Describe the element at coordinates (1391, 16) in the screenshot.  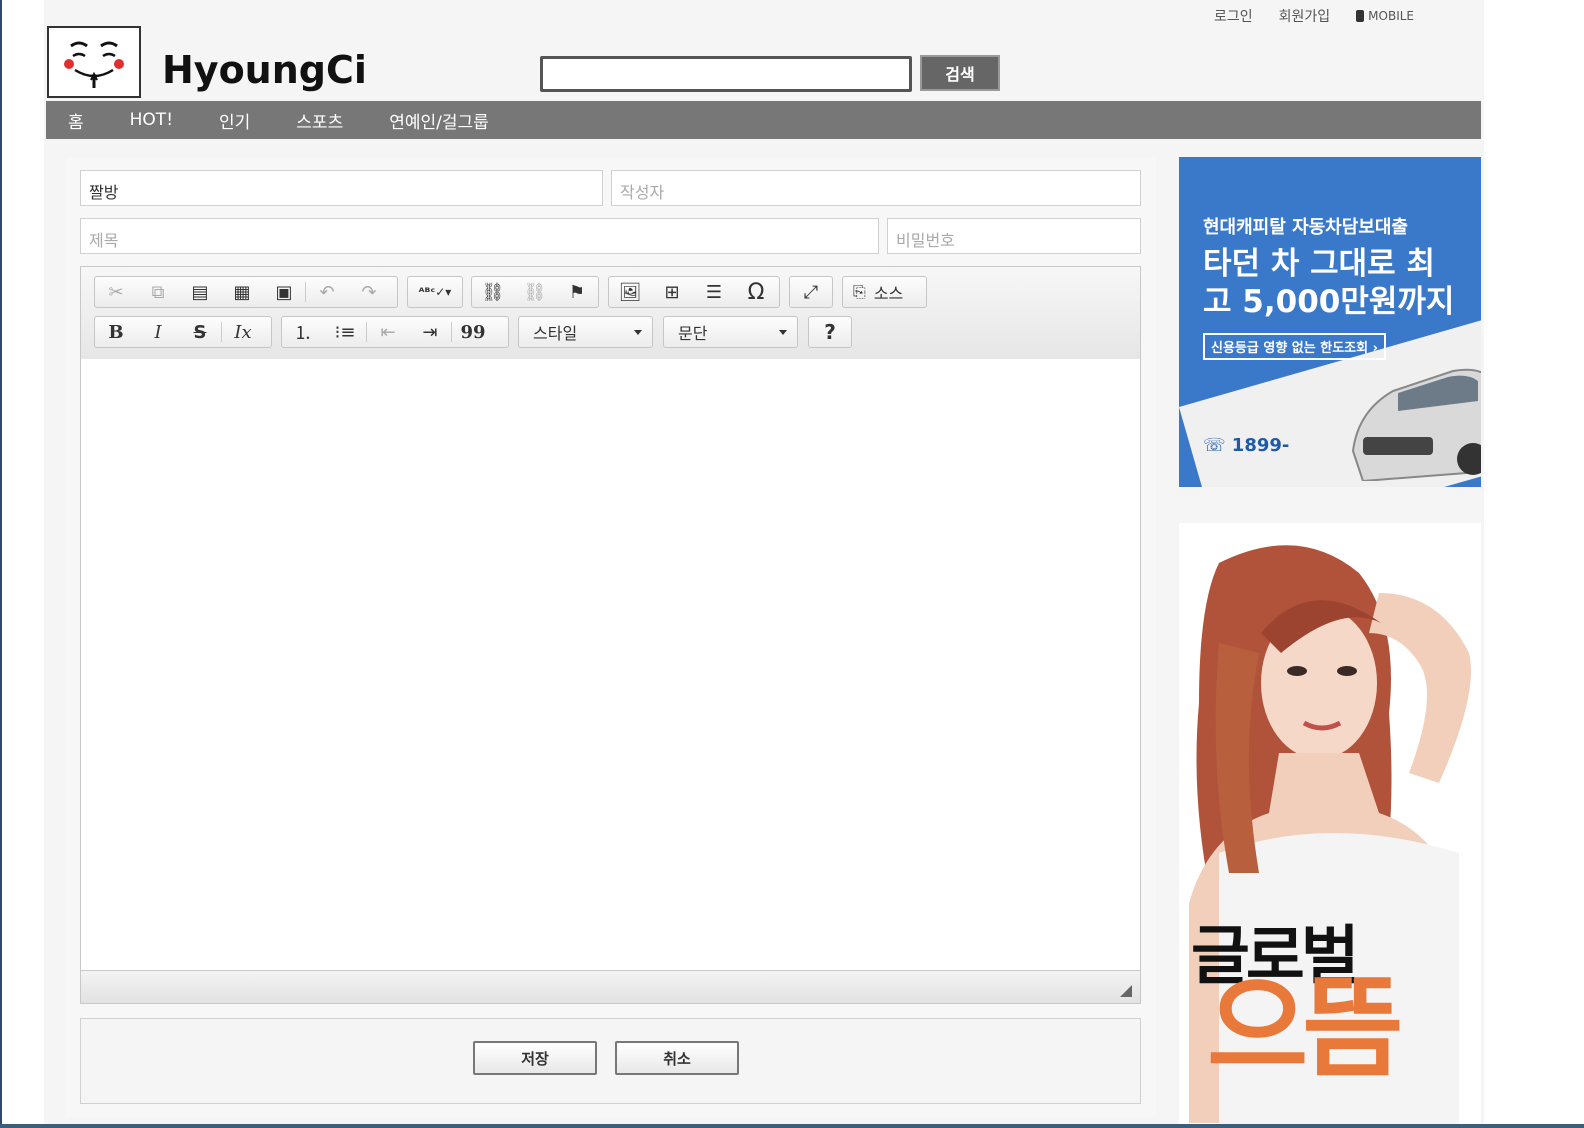
I see `mobile-label: MOBILE` at that location.